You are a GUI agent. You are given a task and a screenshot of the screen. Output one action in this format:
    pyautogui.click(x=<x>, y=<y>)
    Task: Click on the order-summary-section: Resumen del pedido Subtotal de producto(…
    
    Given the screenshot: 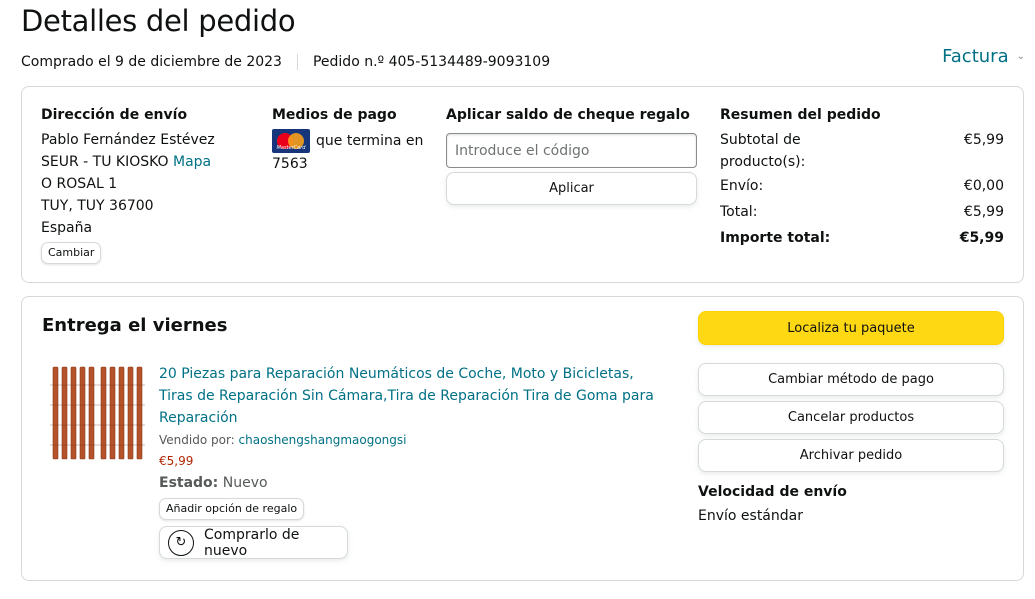 What is the action you would take?
    pyautogui.click(x=865, y=177)
    